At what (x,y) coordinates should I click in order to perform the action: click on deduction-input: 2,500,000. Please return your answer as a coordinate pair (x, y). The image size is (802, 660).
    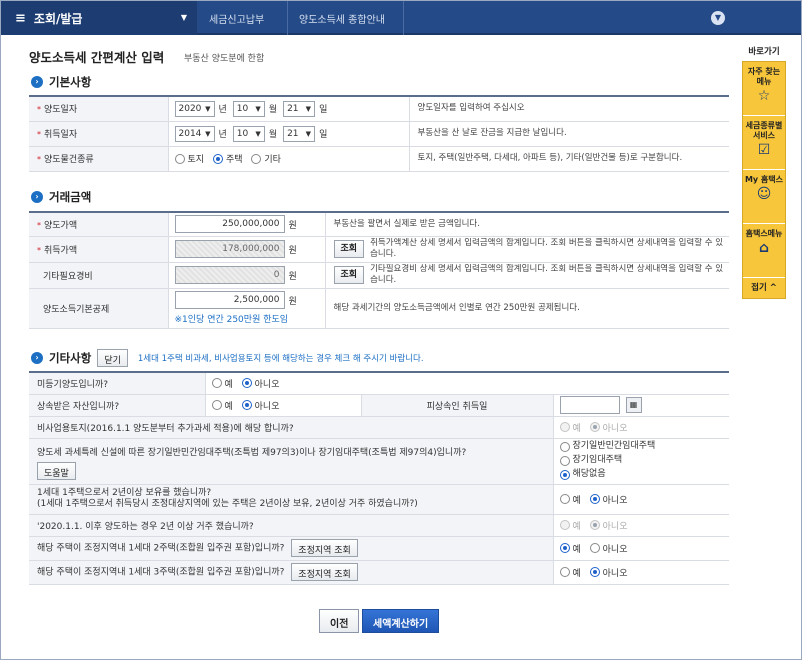
    Looking at the image, I should click on (229, 300).